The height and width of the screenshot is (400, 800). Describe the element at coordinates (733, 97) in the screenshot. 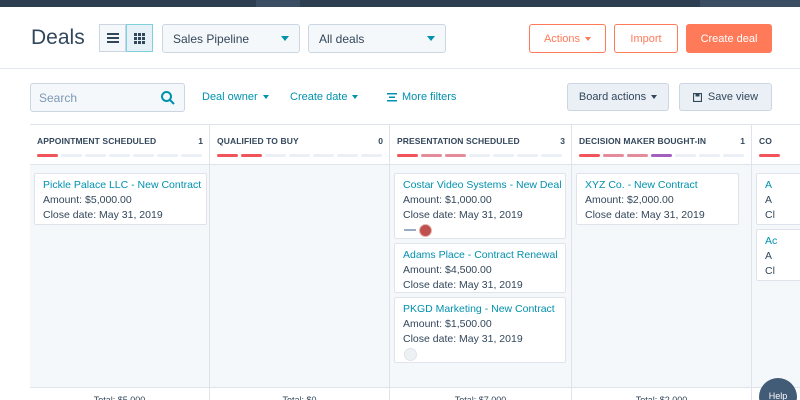

I see `save-view-label: Save view` at that location.